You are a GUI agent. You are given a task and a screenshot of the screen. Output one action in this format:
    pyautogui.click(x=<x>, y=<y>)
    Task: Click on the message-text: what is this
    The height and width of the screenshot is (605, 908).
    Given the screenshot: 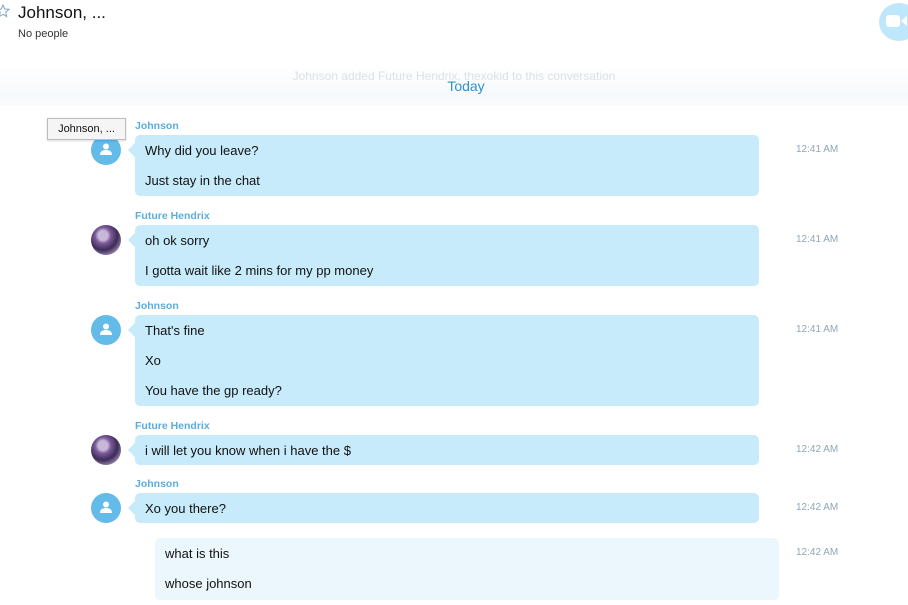 What is the action you would take?
    pyautogui.click(x=197, y=553)
    